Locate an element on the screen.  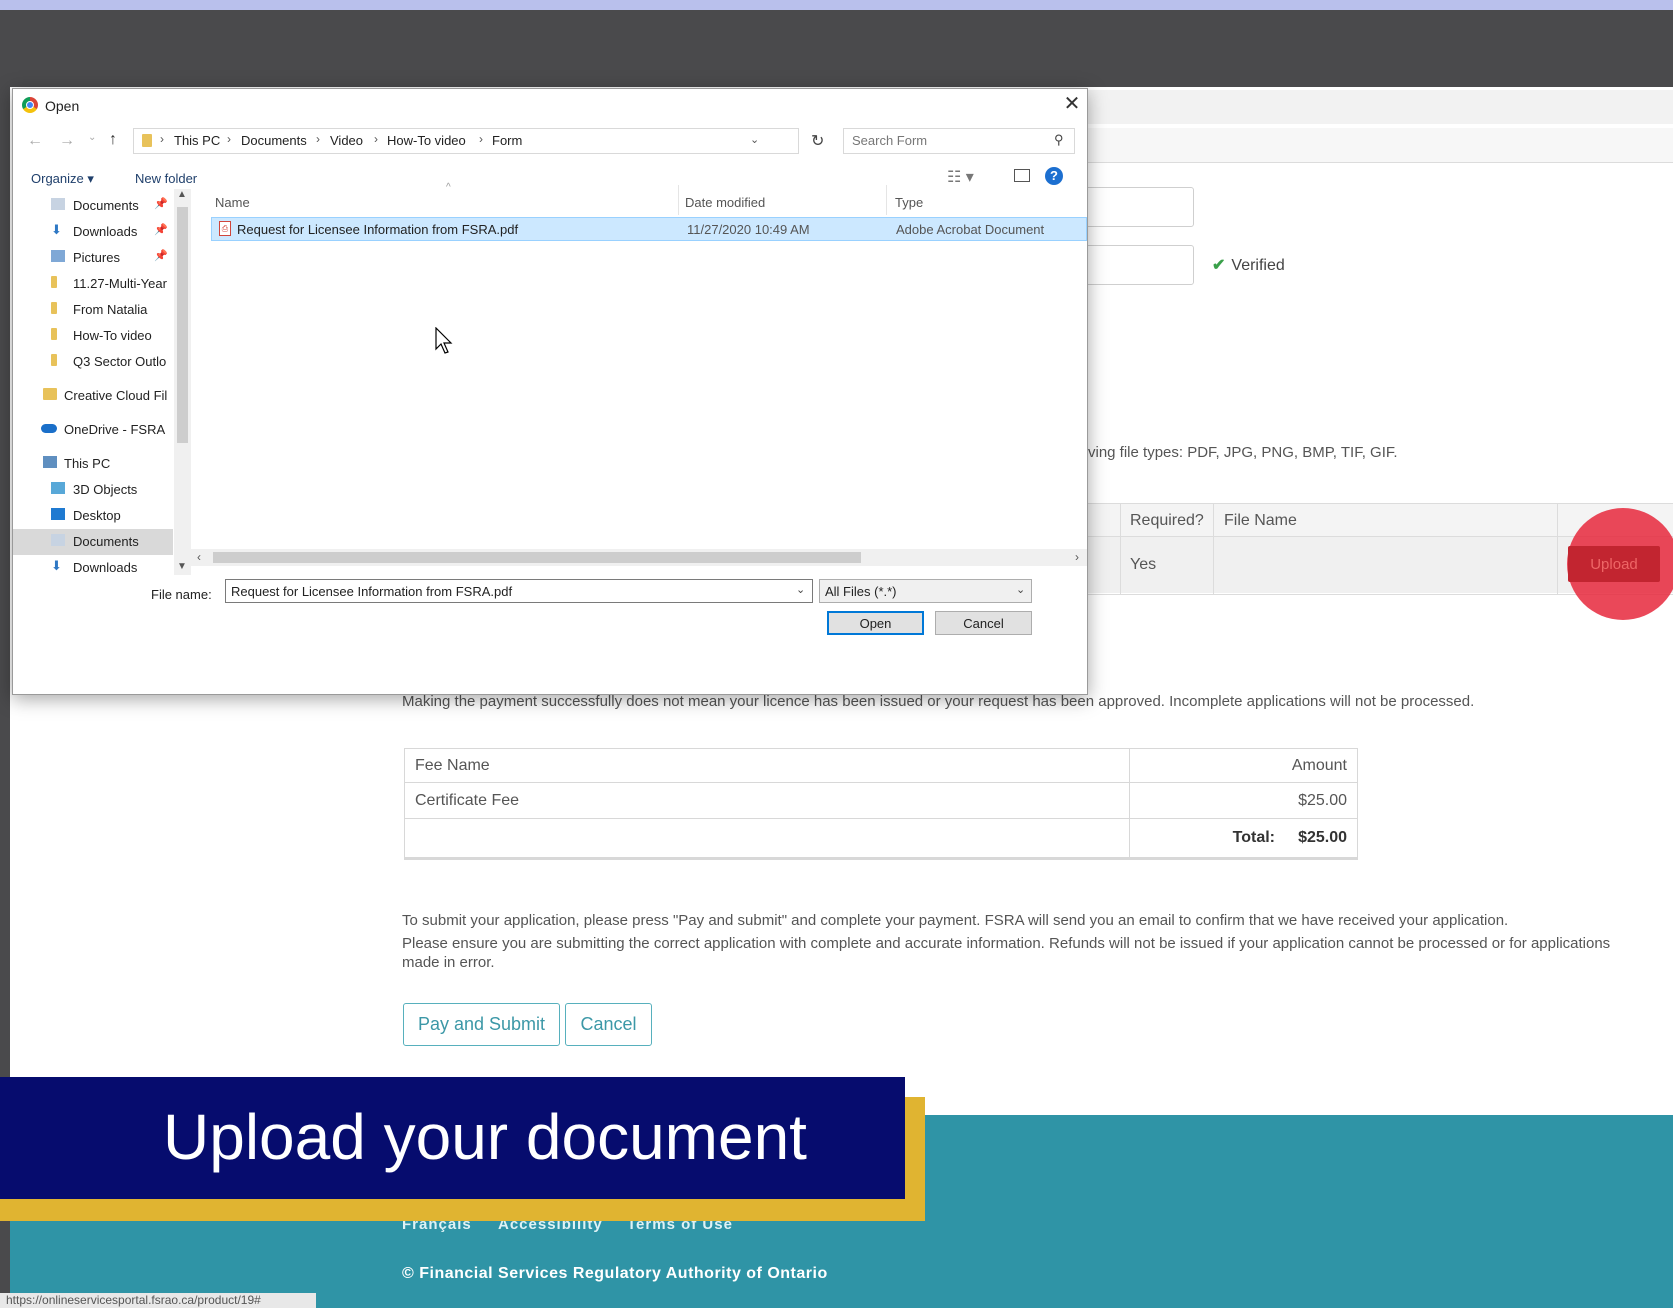
search-placeholder: Search Form is located at coordinates (890, 140).